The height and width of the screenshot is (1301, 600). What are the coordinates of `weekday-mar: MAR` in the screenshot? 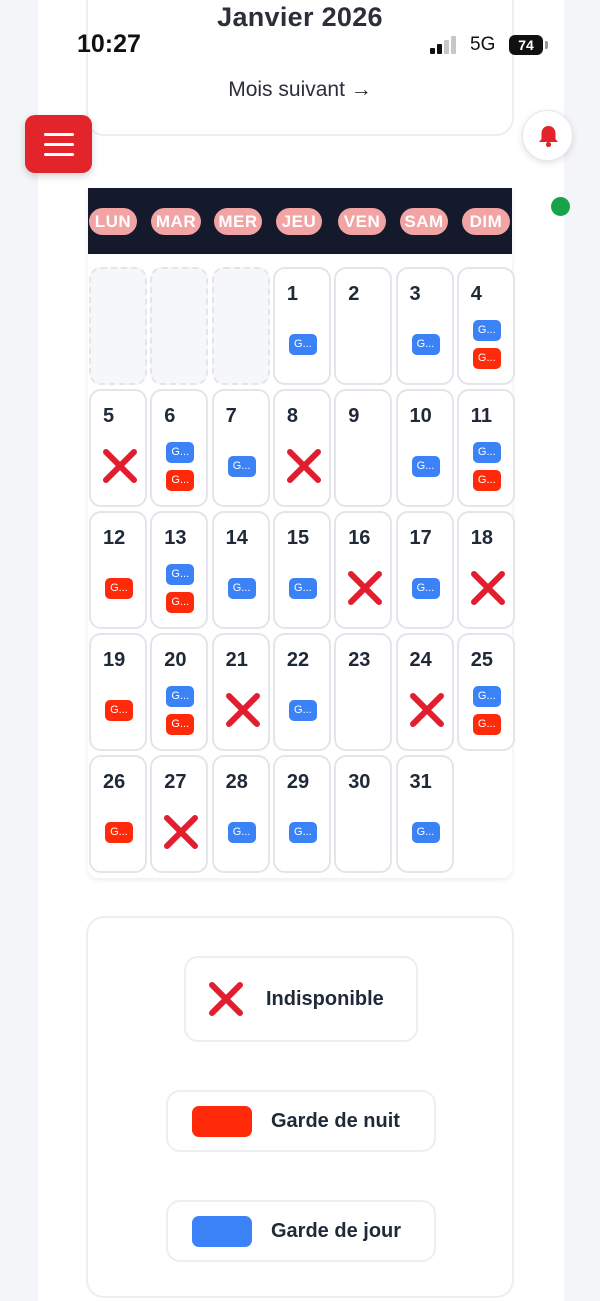 It's located at (176, 221).